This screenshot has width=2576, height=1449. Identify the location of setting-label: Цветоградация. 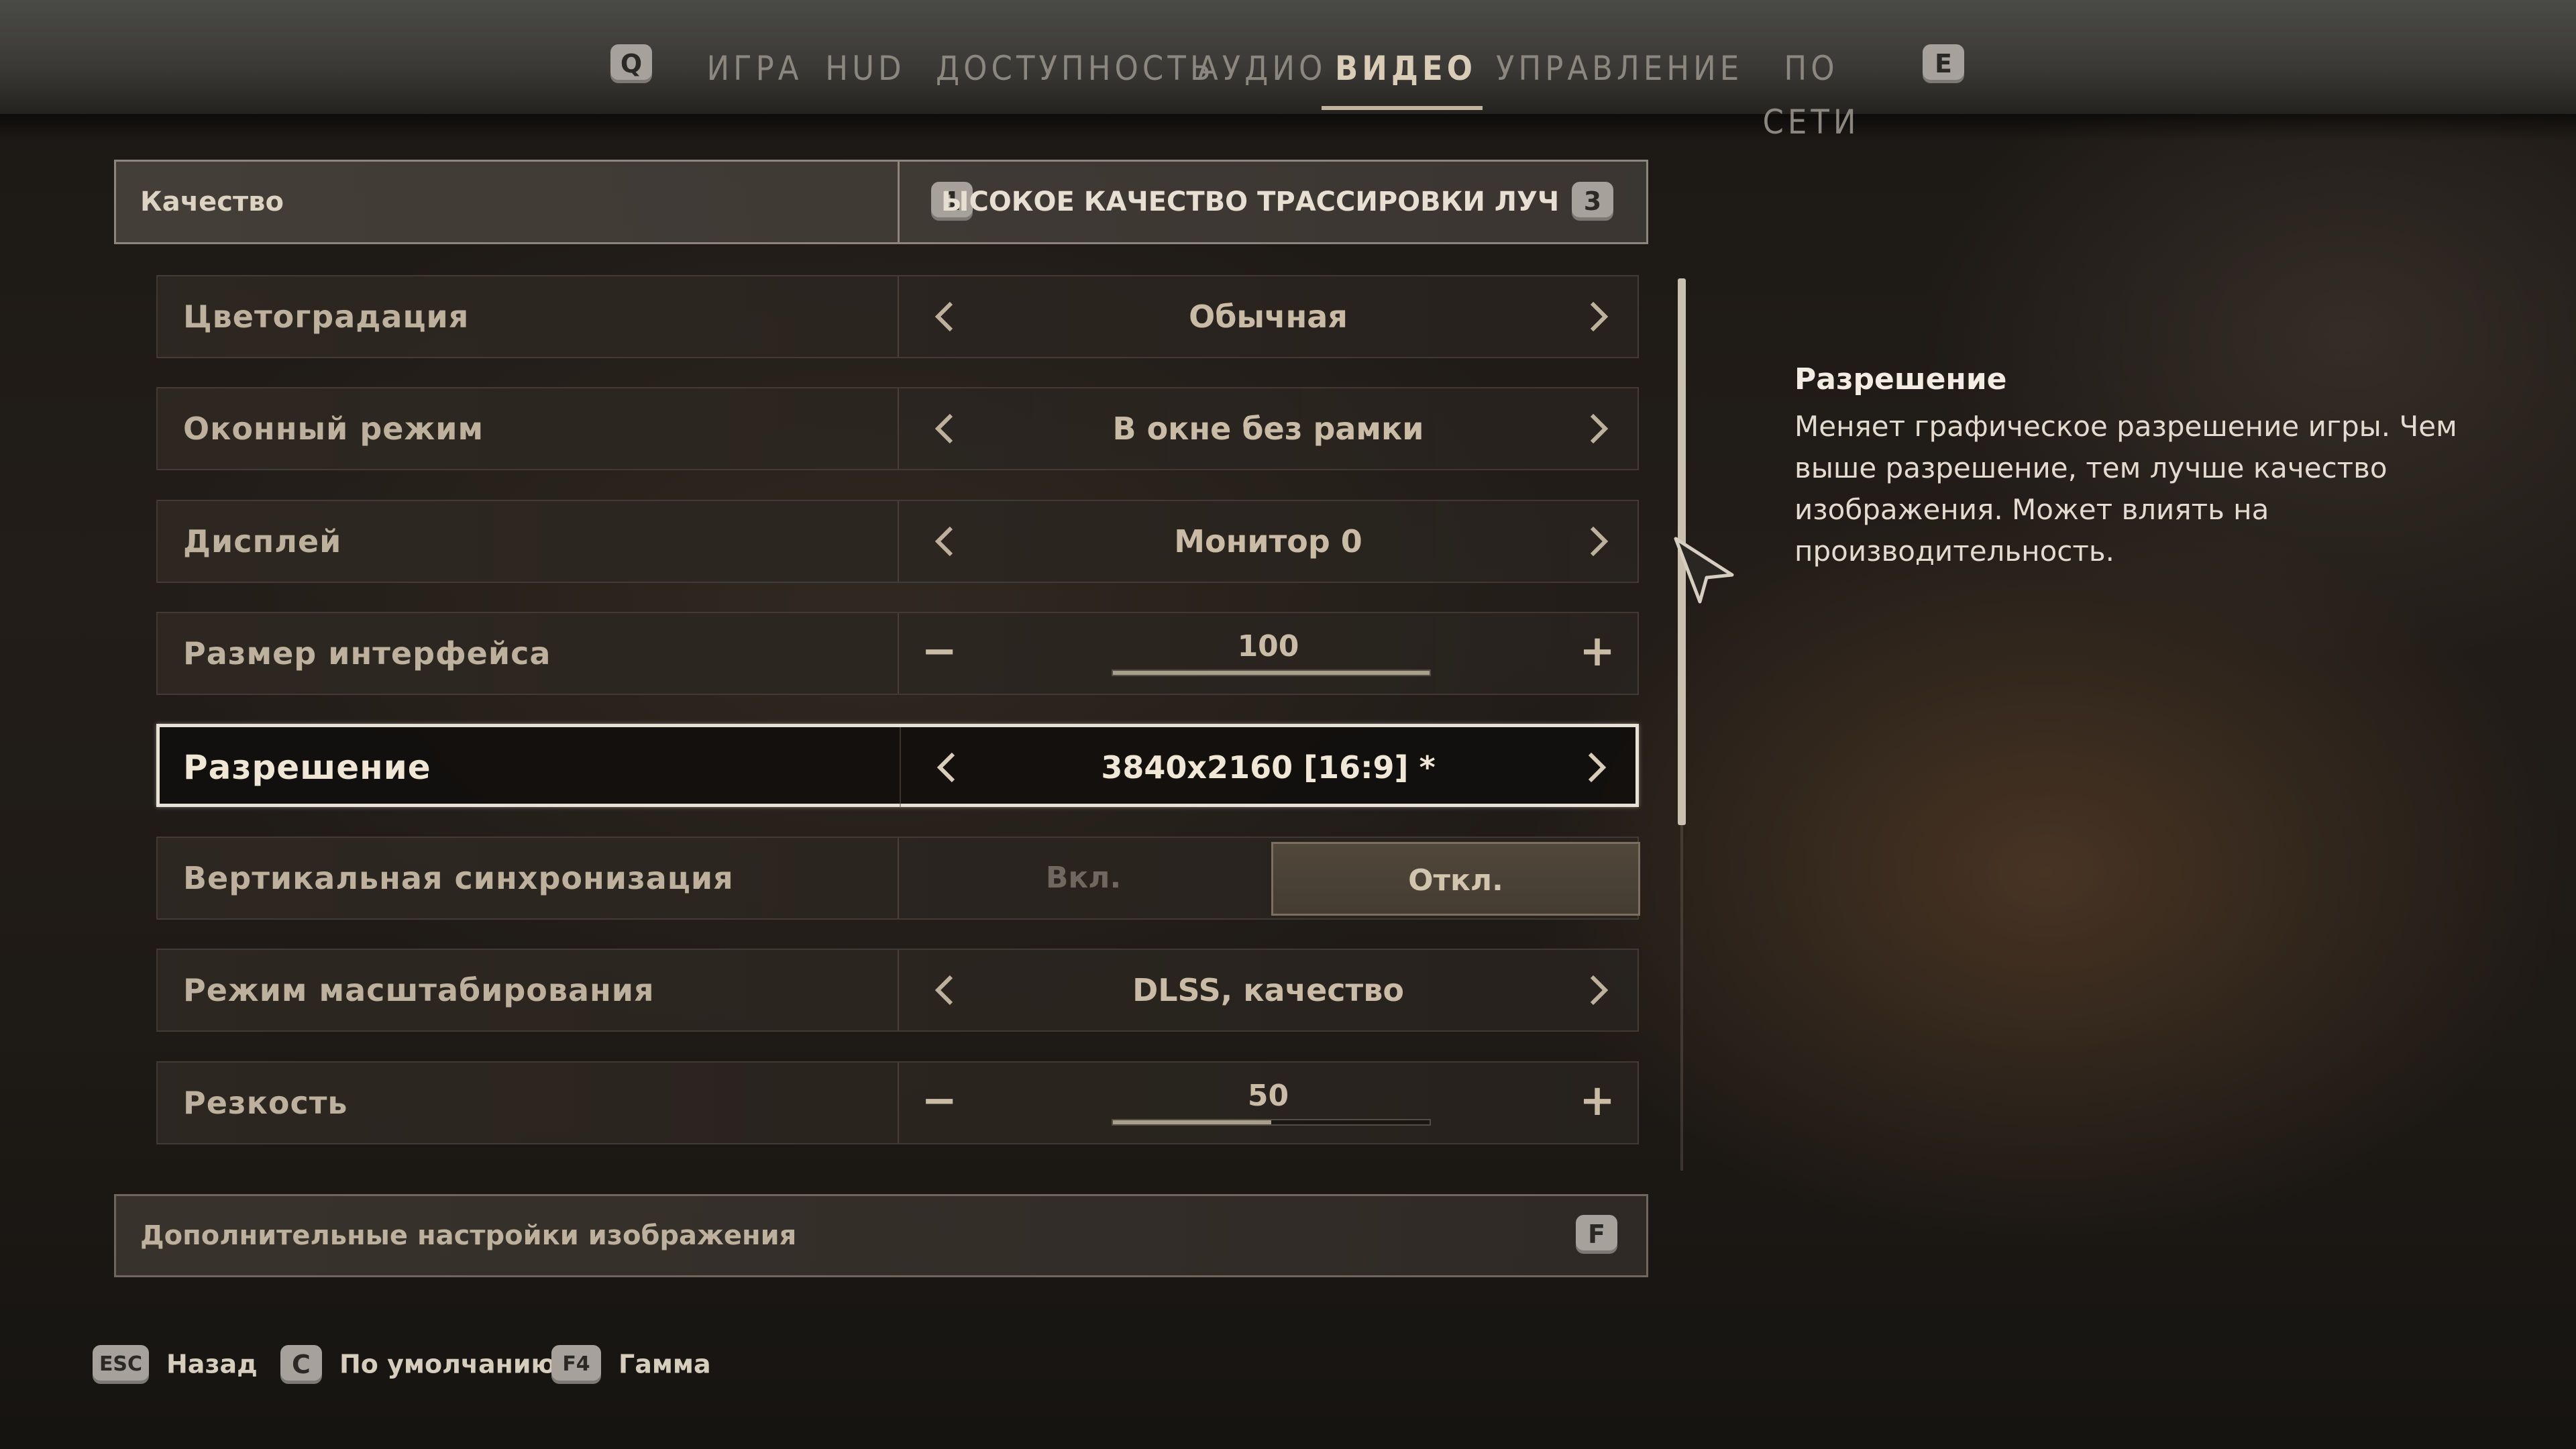
(326, 317).